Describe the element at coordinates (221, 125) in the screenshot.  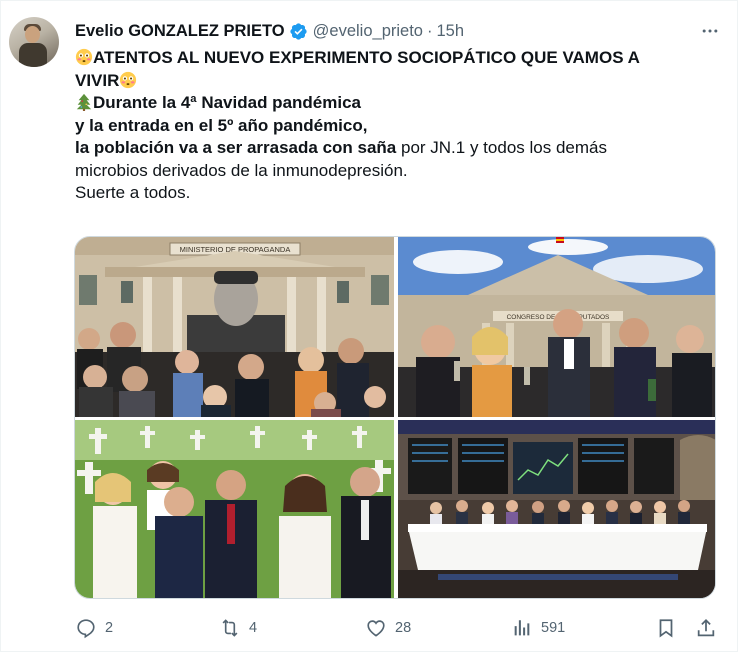
I see `text-line-4: y la entrada en el 5º año pandémico,` at that location.